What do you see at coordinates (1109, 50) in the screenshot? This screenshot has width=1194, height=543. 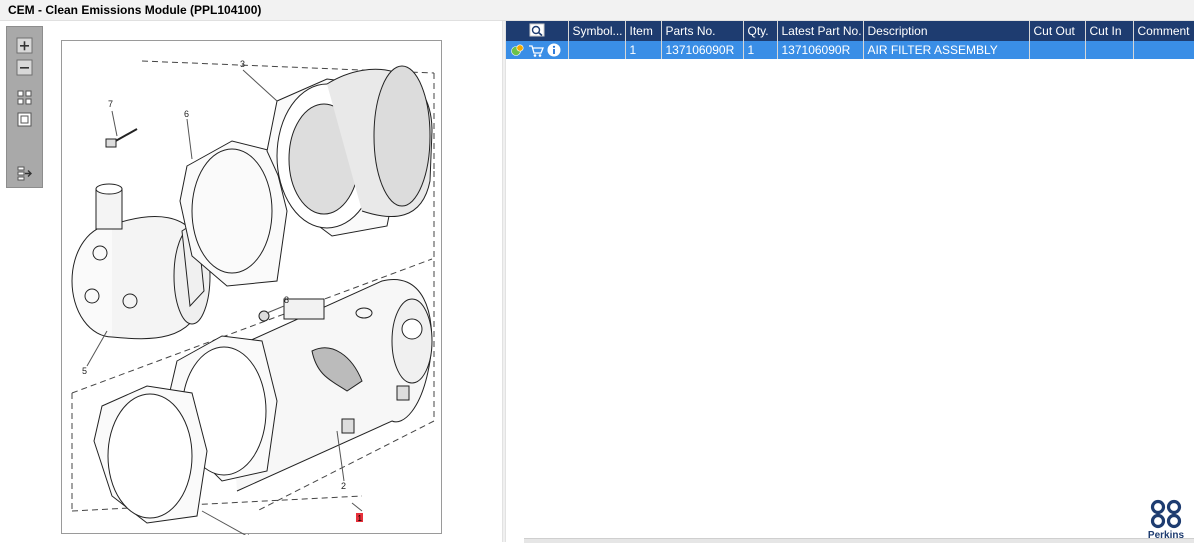 I see `cell-cut-in` at bounding box center [1109, 50].